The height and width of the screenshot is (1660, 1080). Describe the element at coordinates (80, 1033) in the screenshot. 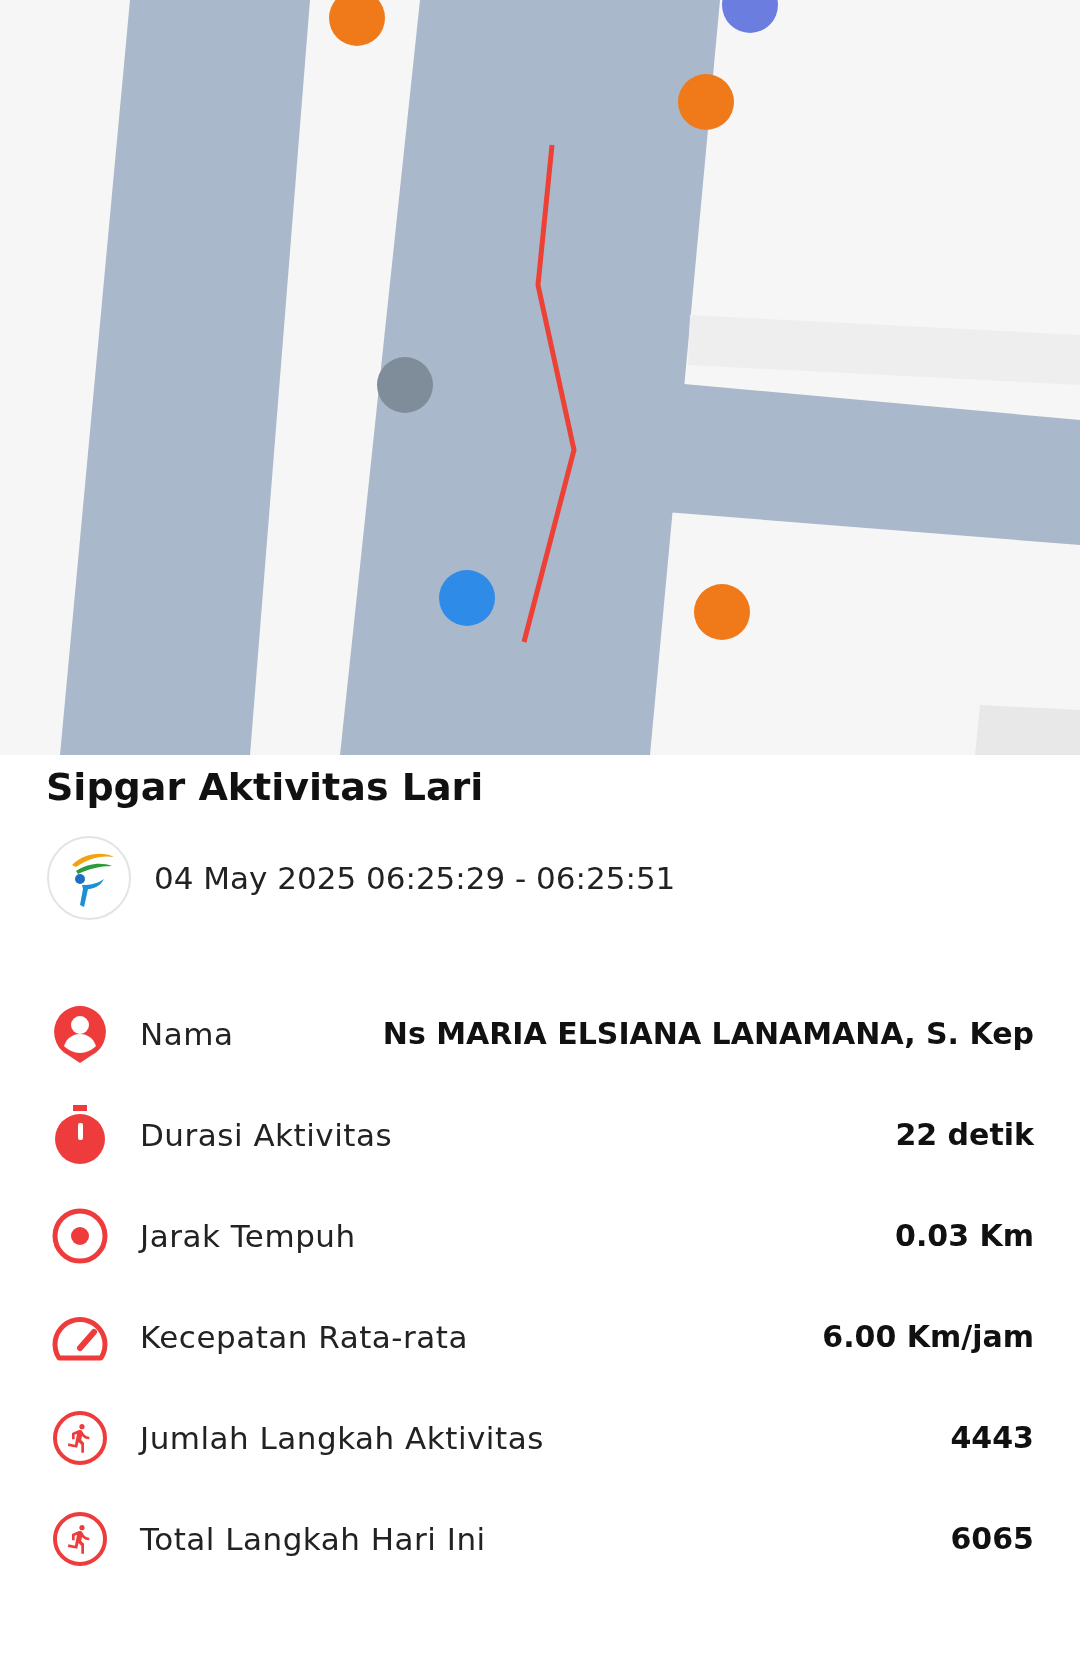

I see `person-icon` at that location.